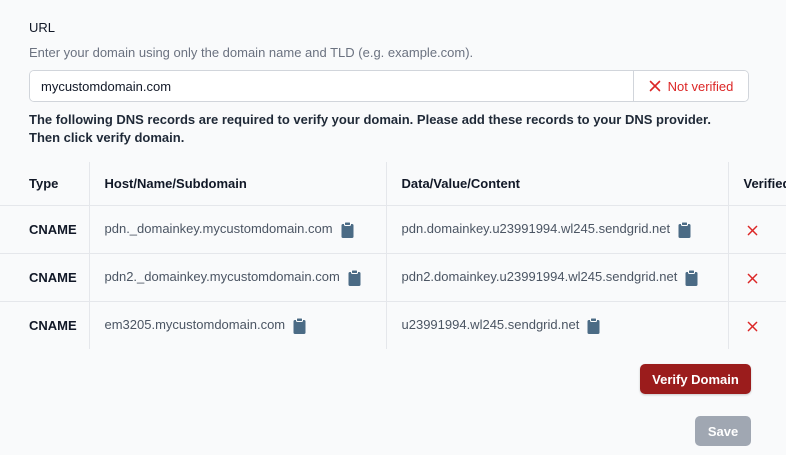 The width and height of the screenshot is (786, 455). What do you see at coordinates (700, 86) in the screenshot?
I see `verification-status-text: Not verified` at bounding box center [700, 86].